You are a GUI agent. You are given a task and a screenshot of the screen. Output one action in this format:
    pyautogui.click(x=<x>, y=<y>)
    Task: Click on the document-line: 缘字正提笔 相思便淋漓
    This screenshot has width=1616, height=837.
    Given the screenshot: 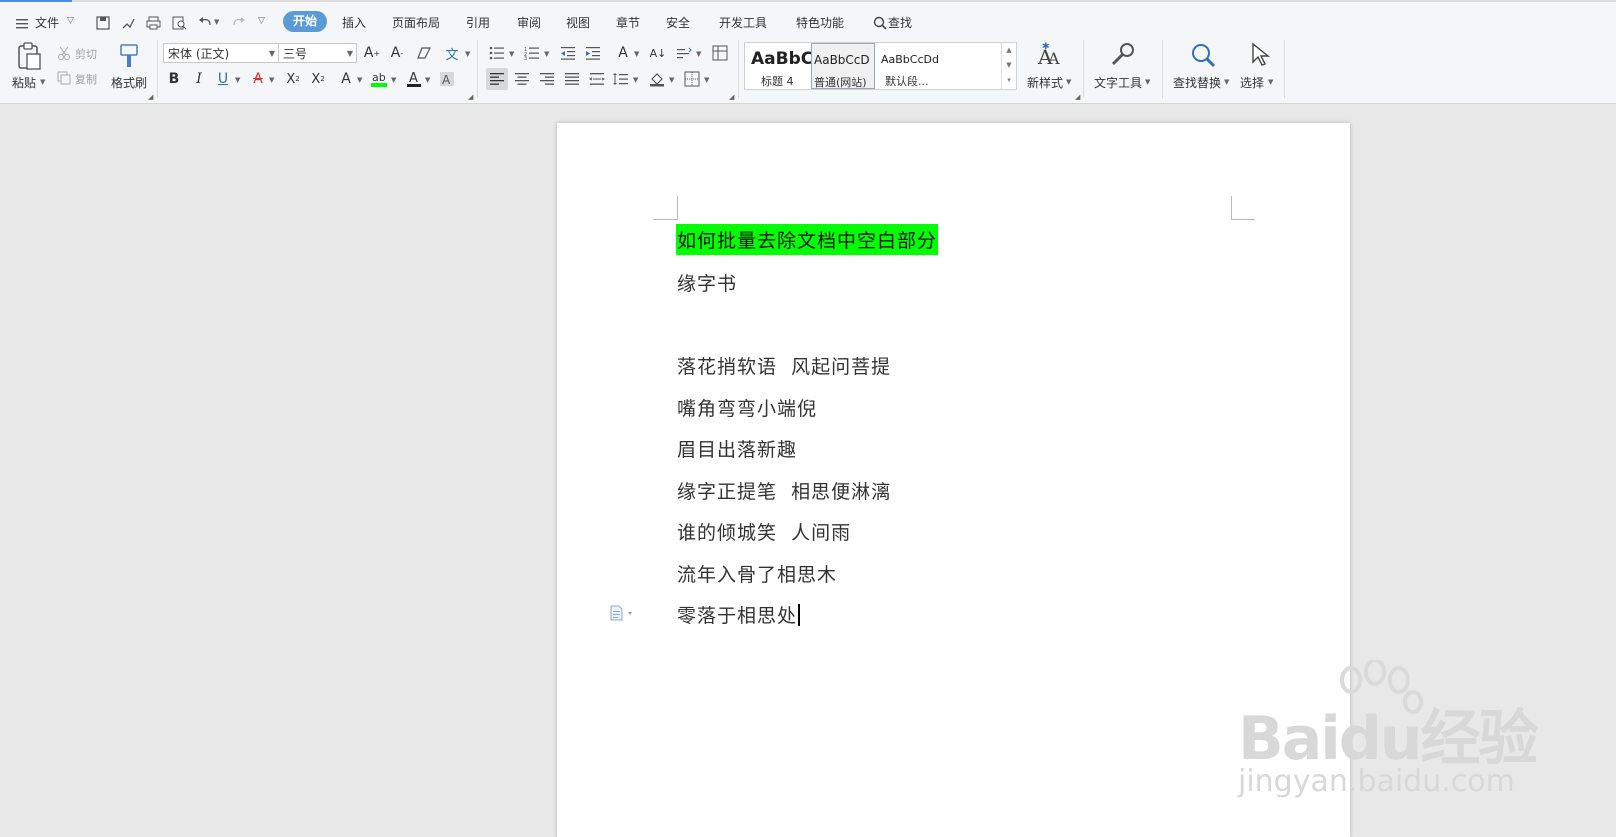 What is the action you would take?
    pyautogui.click(x=784, y=490)
    